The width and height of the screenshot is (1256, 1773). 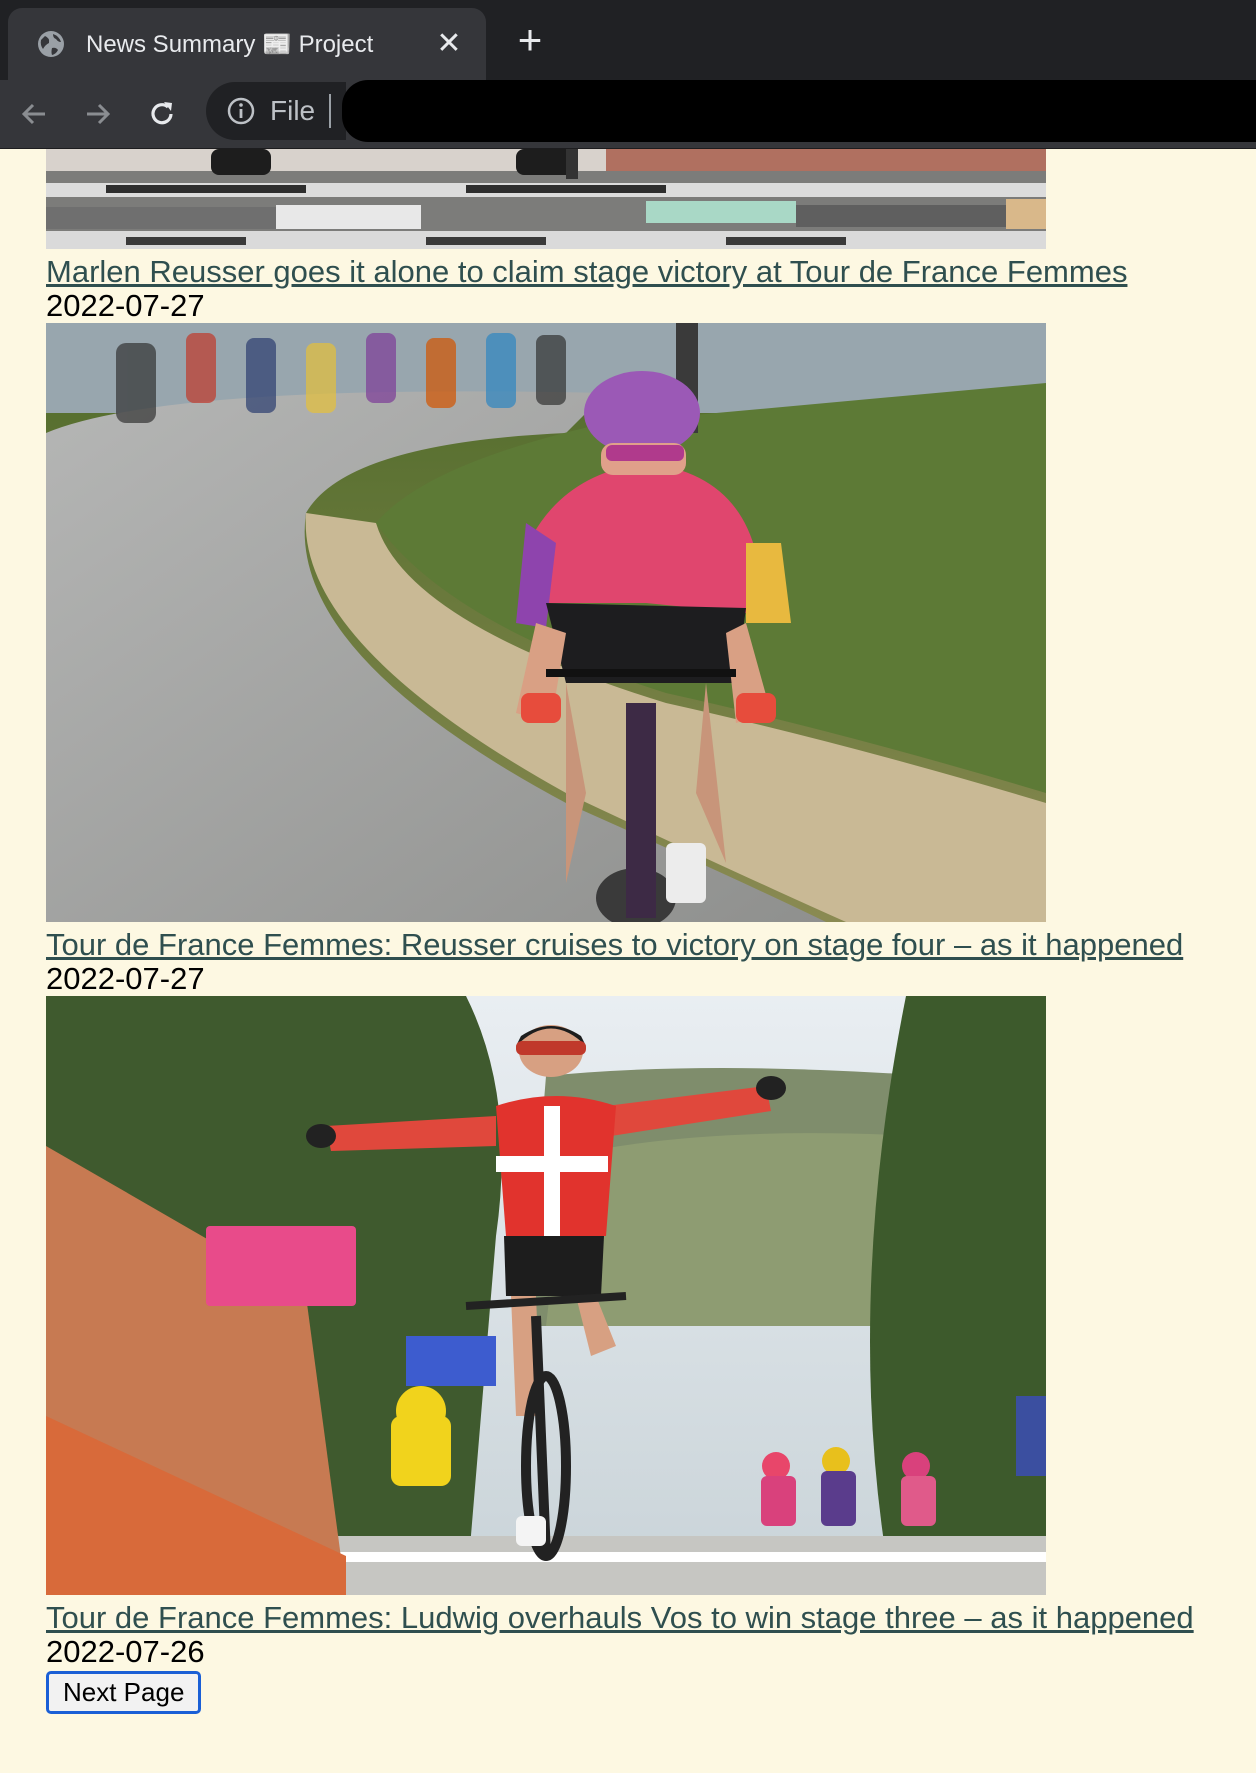 I want to click on back-button, so click(x=34, y=114).